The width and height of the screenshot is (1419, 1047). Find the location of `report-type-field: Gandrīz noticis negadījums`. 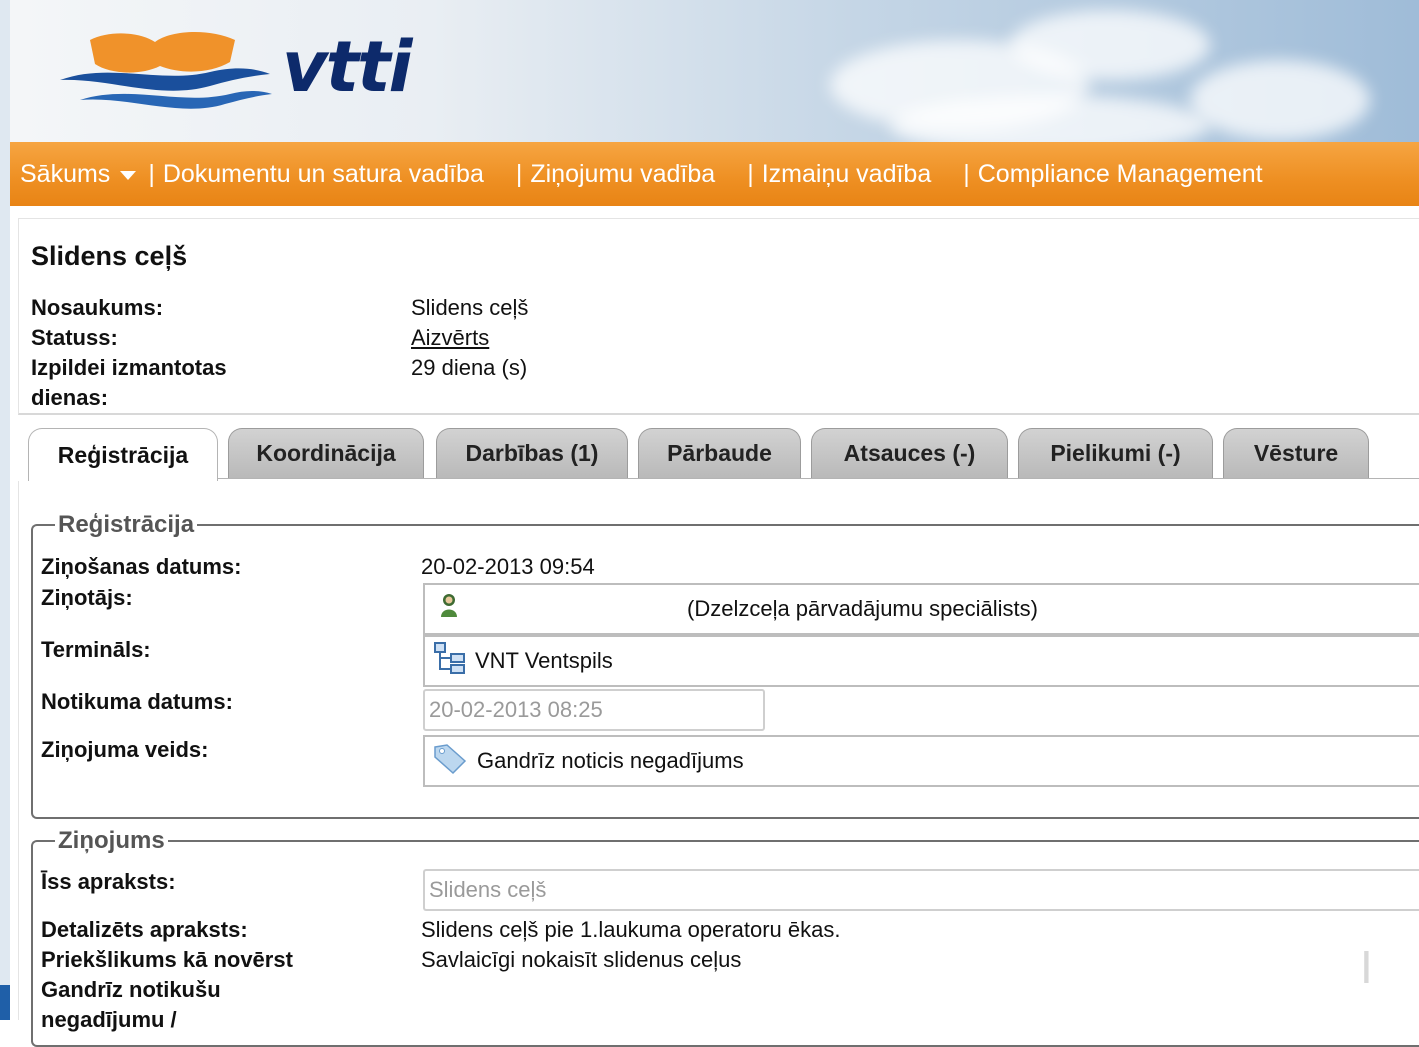

report-type-field: Gandrīz noticis negadījums is located at coordinates (921, 761).